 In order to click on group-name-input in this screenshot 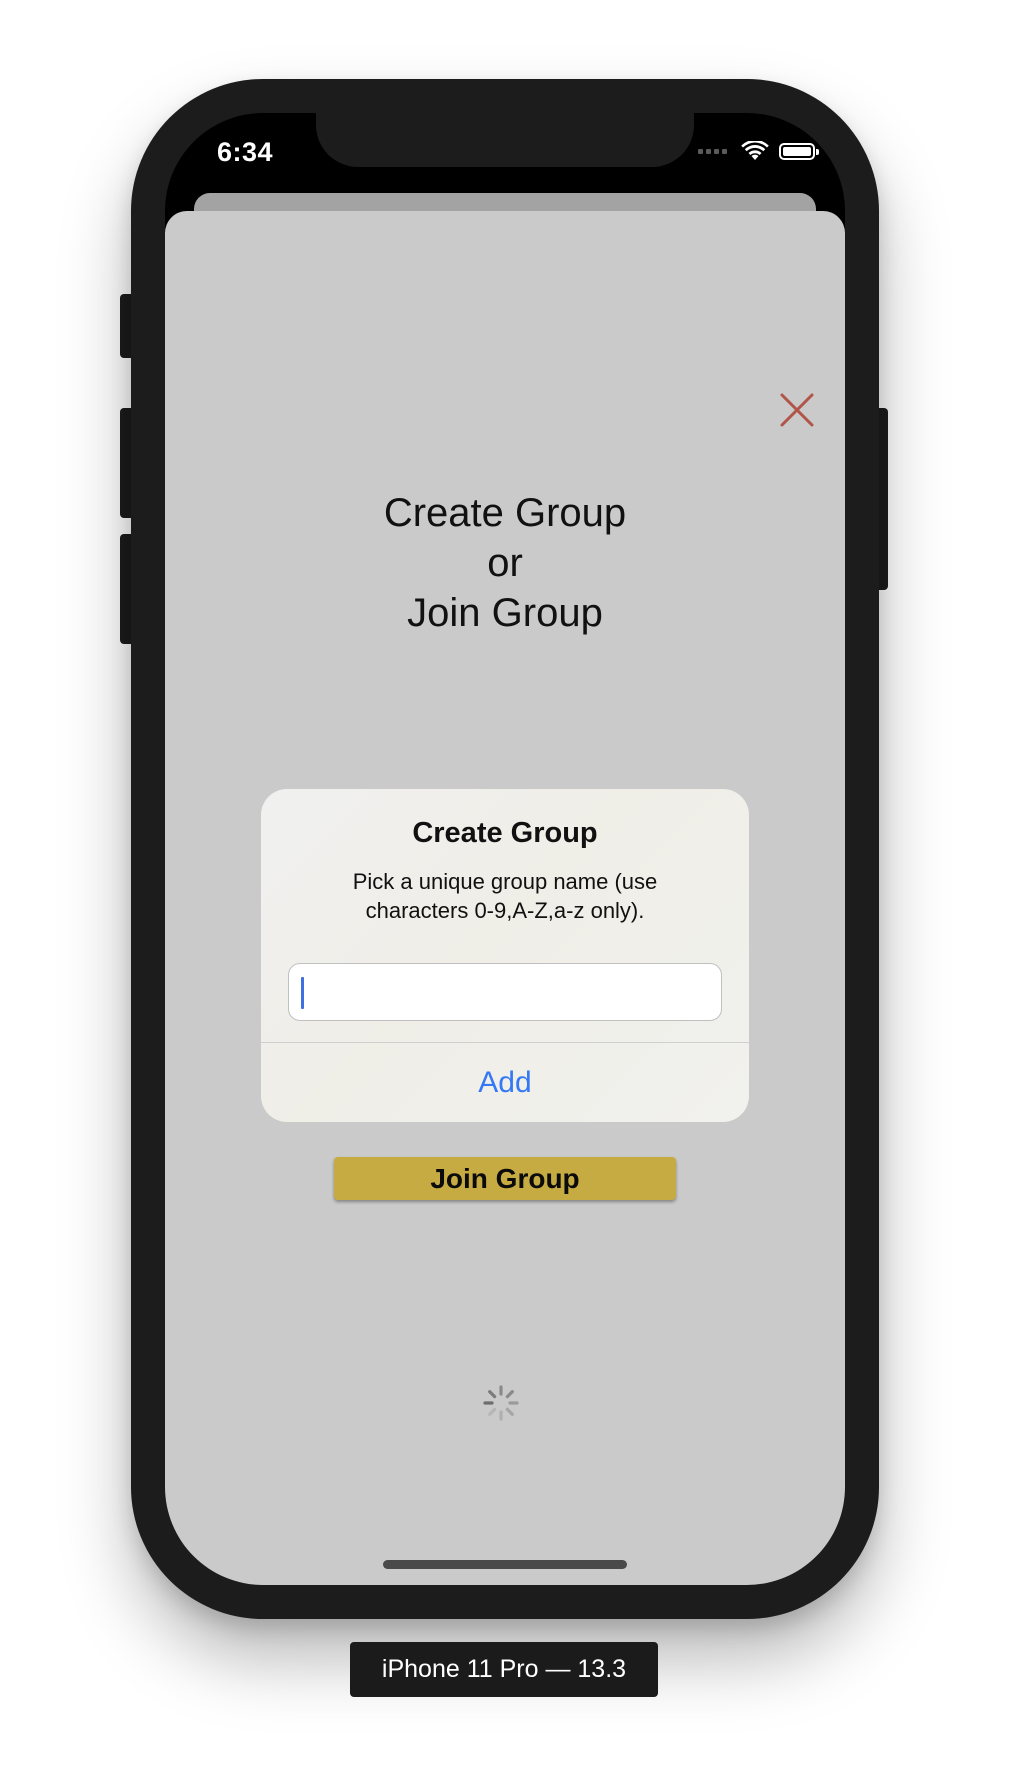, I will do `click(505, 992)`.